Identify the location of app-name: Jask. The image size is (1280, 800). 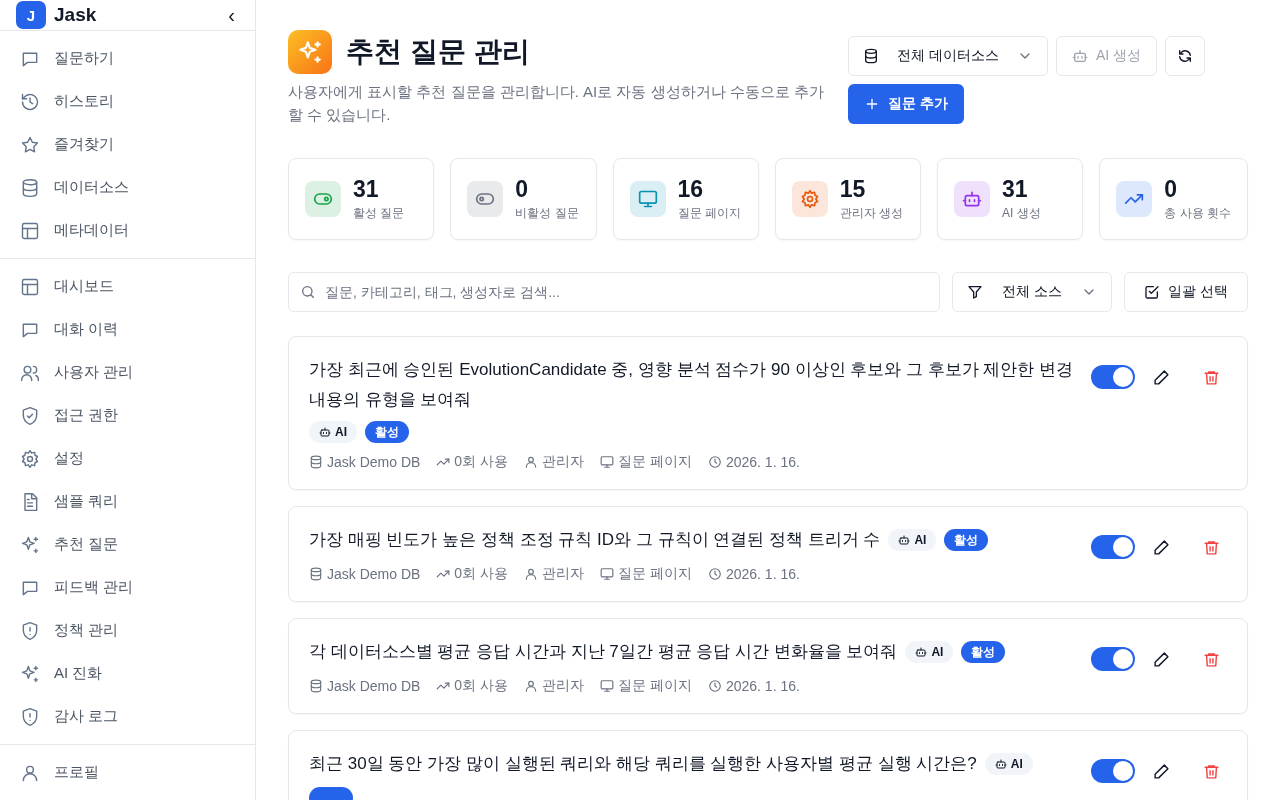
(76, 15).